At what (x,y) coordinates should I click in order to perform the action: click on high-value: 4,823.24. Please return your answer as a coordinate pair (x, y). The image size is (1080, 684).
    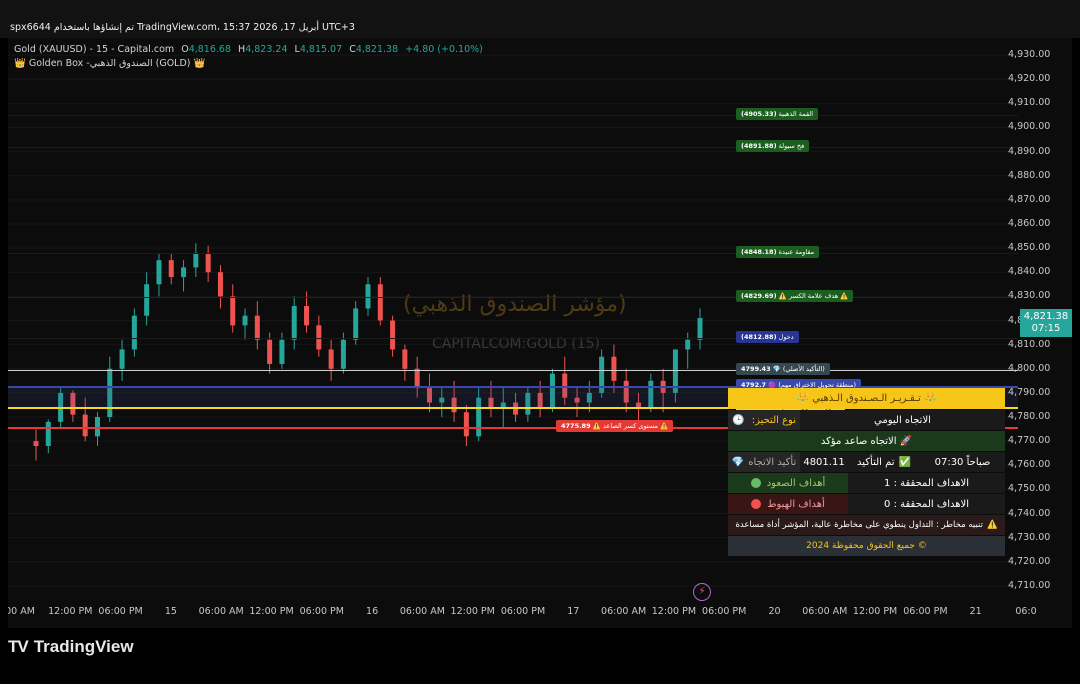
    Looking at the image, I should click on (266, 49).